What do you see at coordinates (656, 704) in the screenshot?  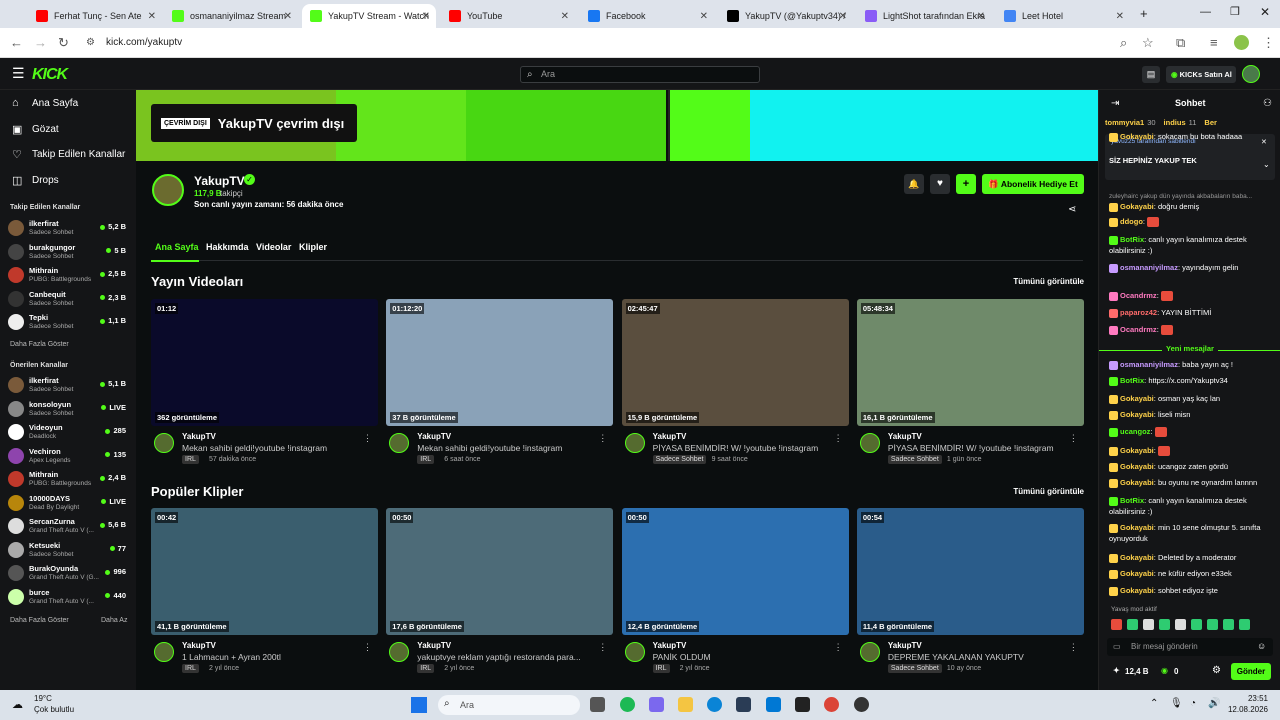 I see `copilot-icon` at bounding box center [656, 704].